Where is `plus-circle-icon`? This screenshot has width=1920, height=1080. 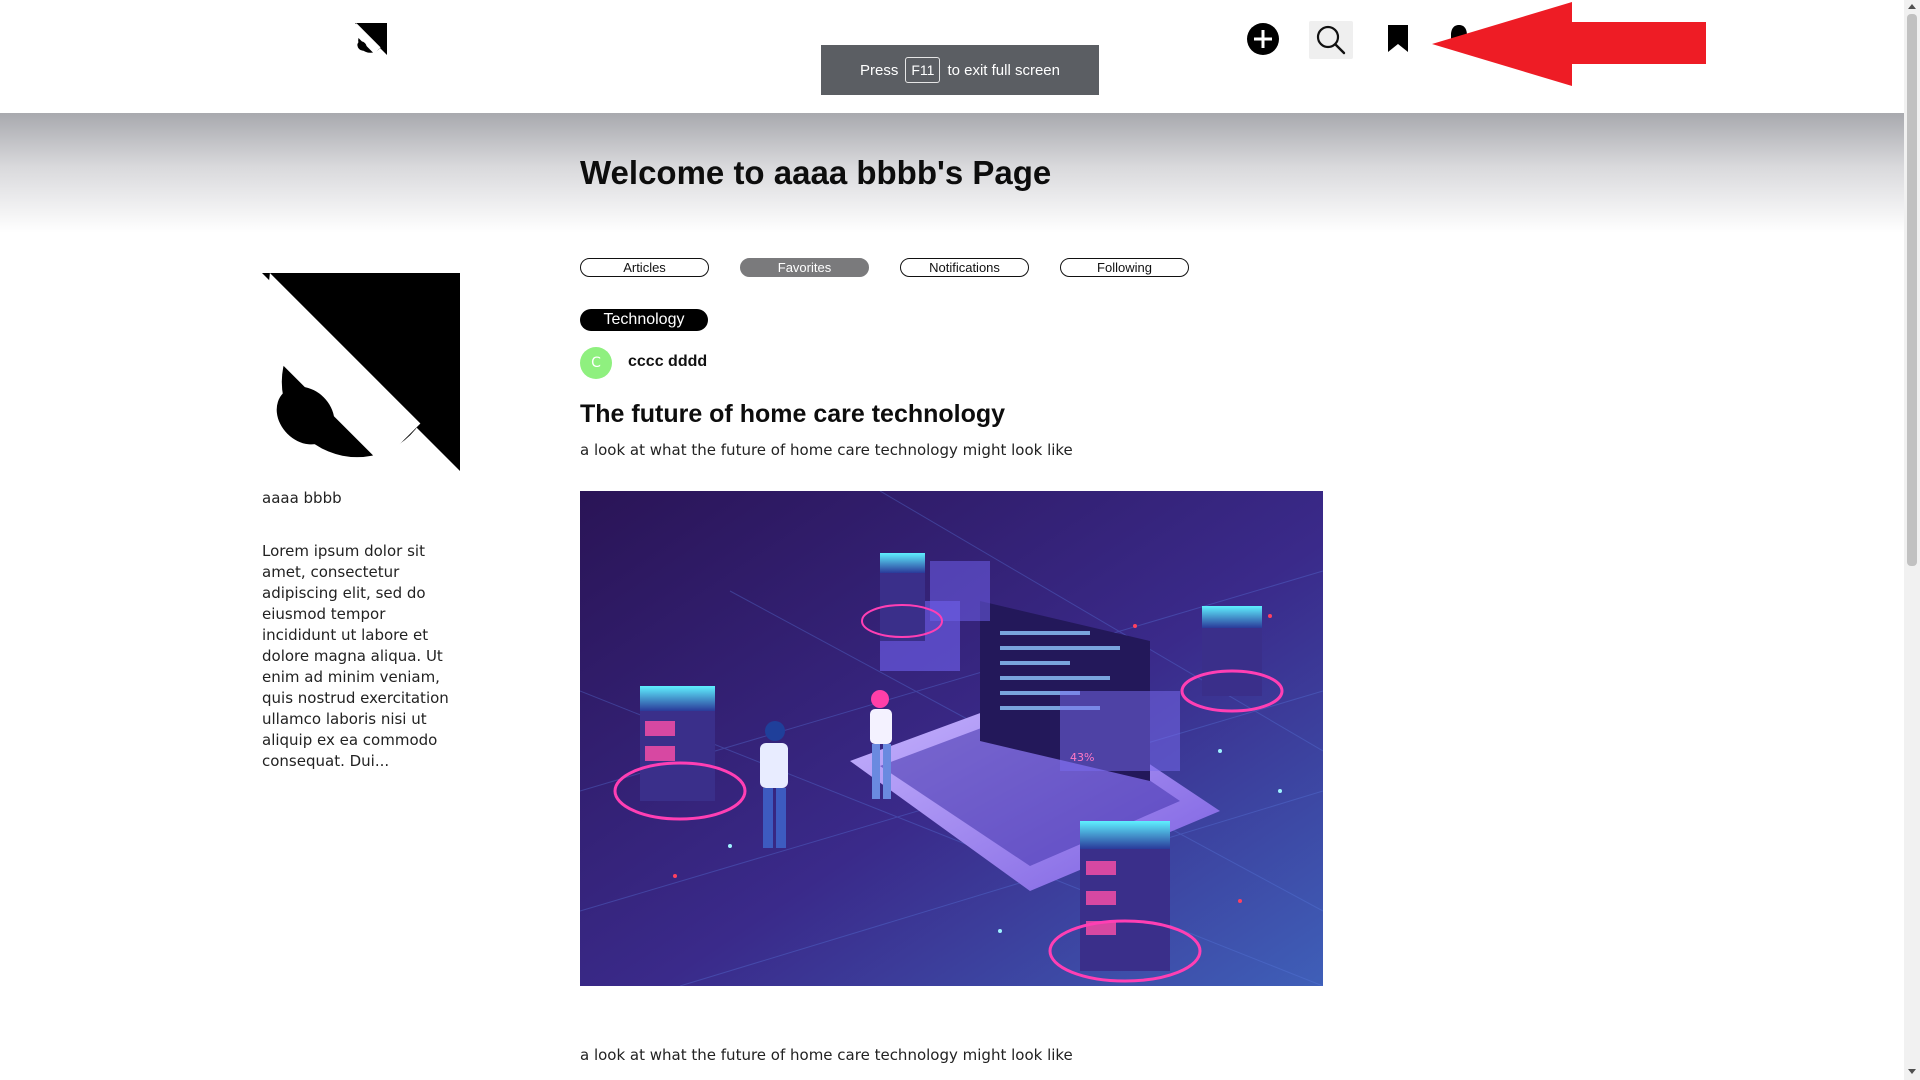
plus-circle-icon is located at coordinates (1263, 39).